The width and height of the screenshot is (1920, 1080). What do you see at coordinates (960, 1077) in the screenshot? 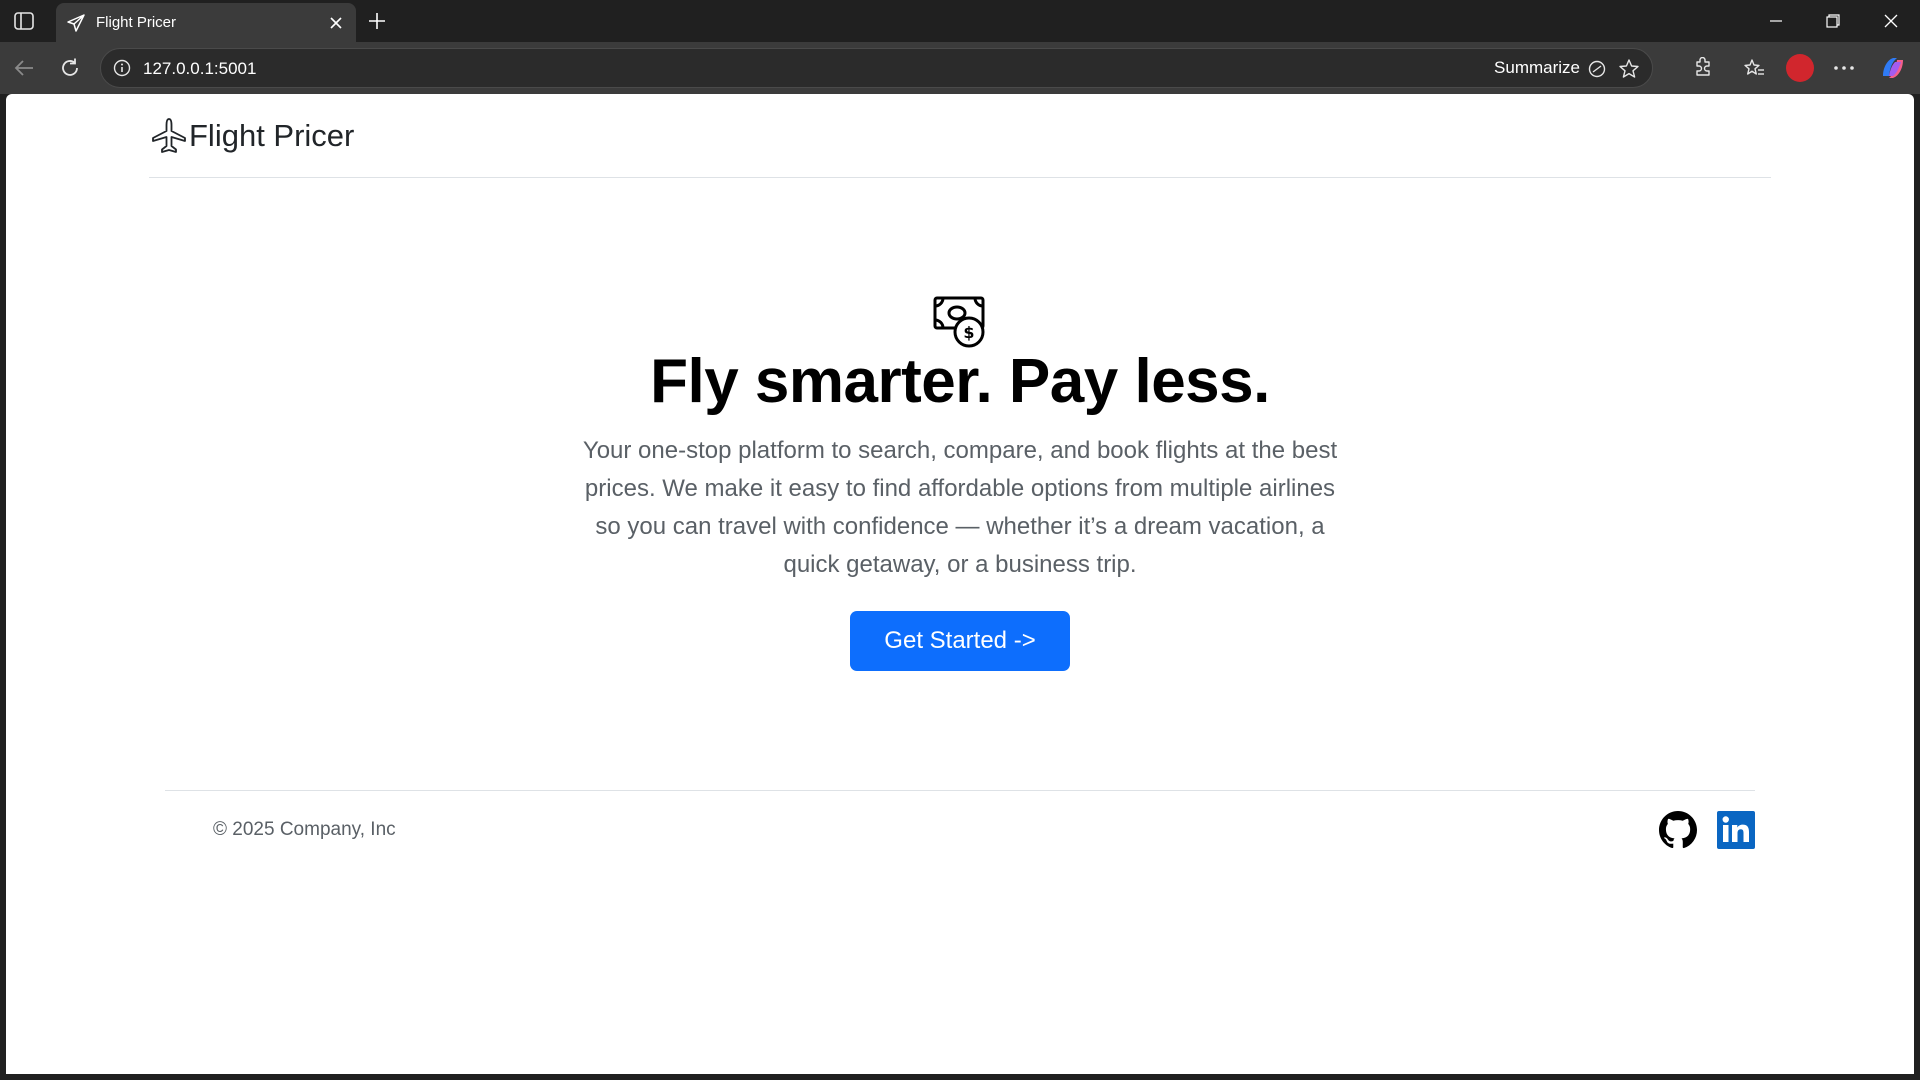
I see `window-bottom-edge` at bounding box center [960, 1077].